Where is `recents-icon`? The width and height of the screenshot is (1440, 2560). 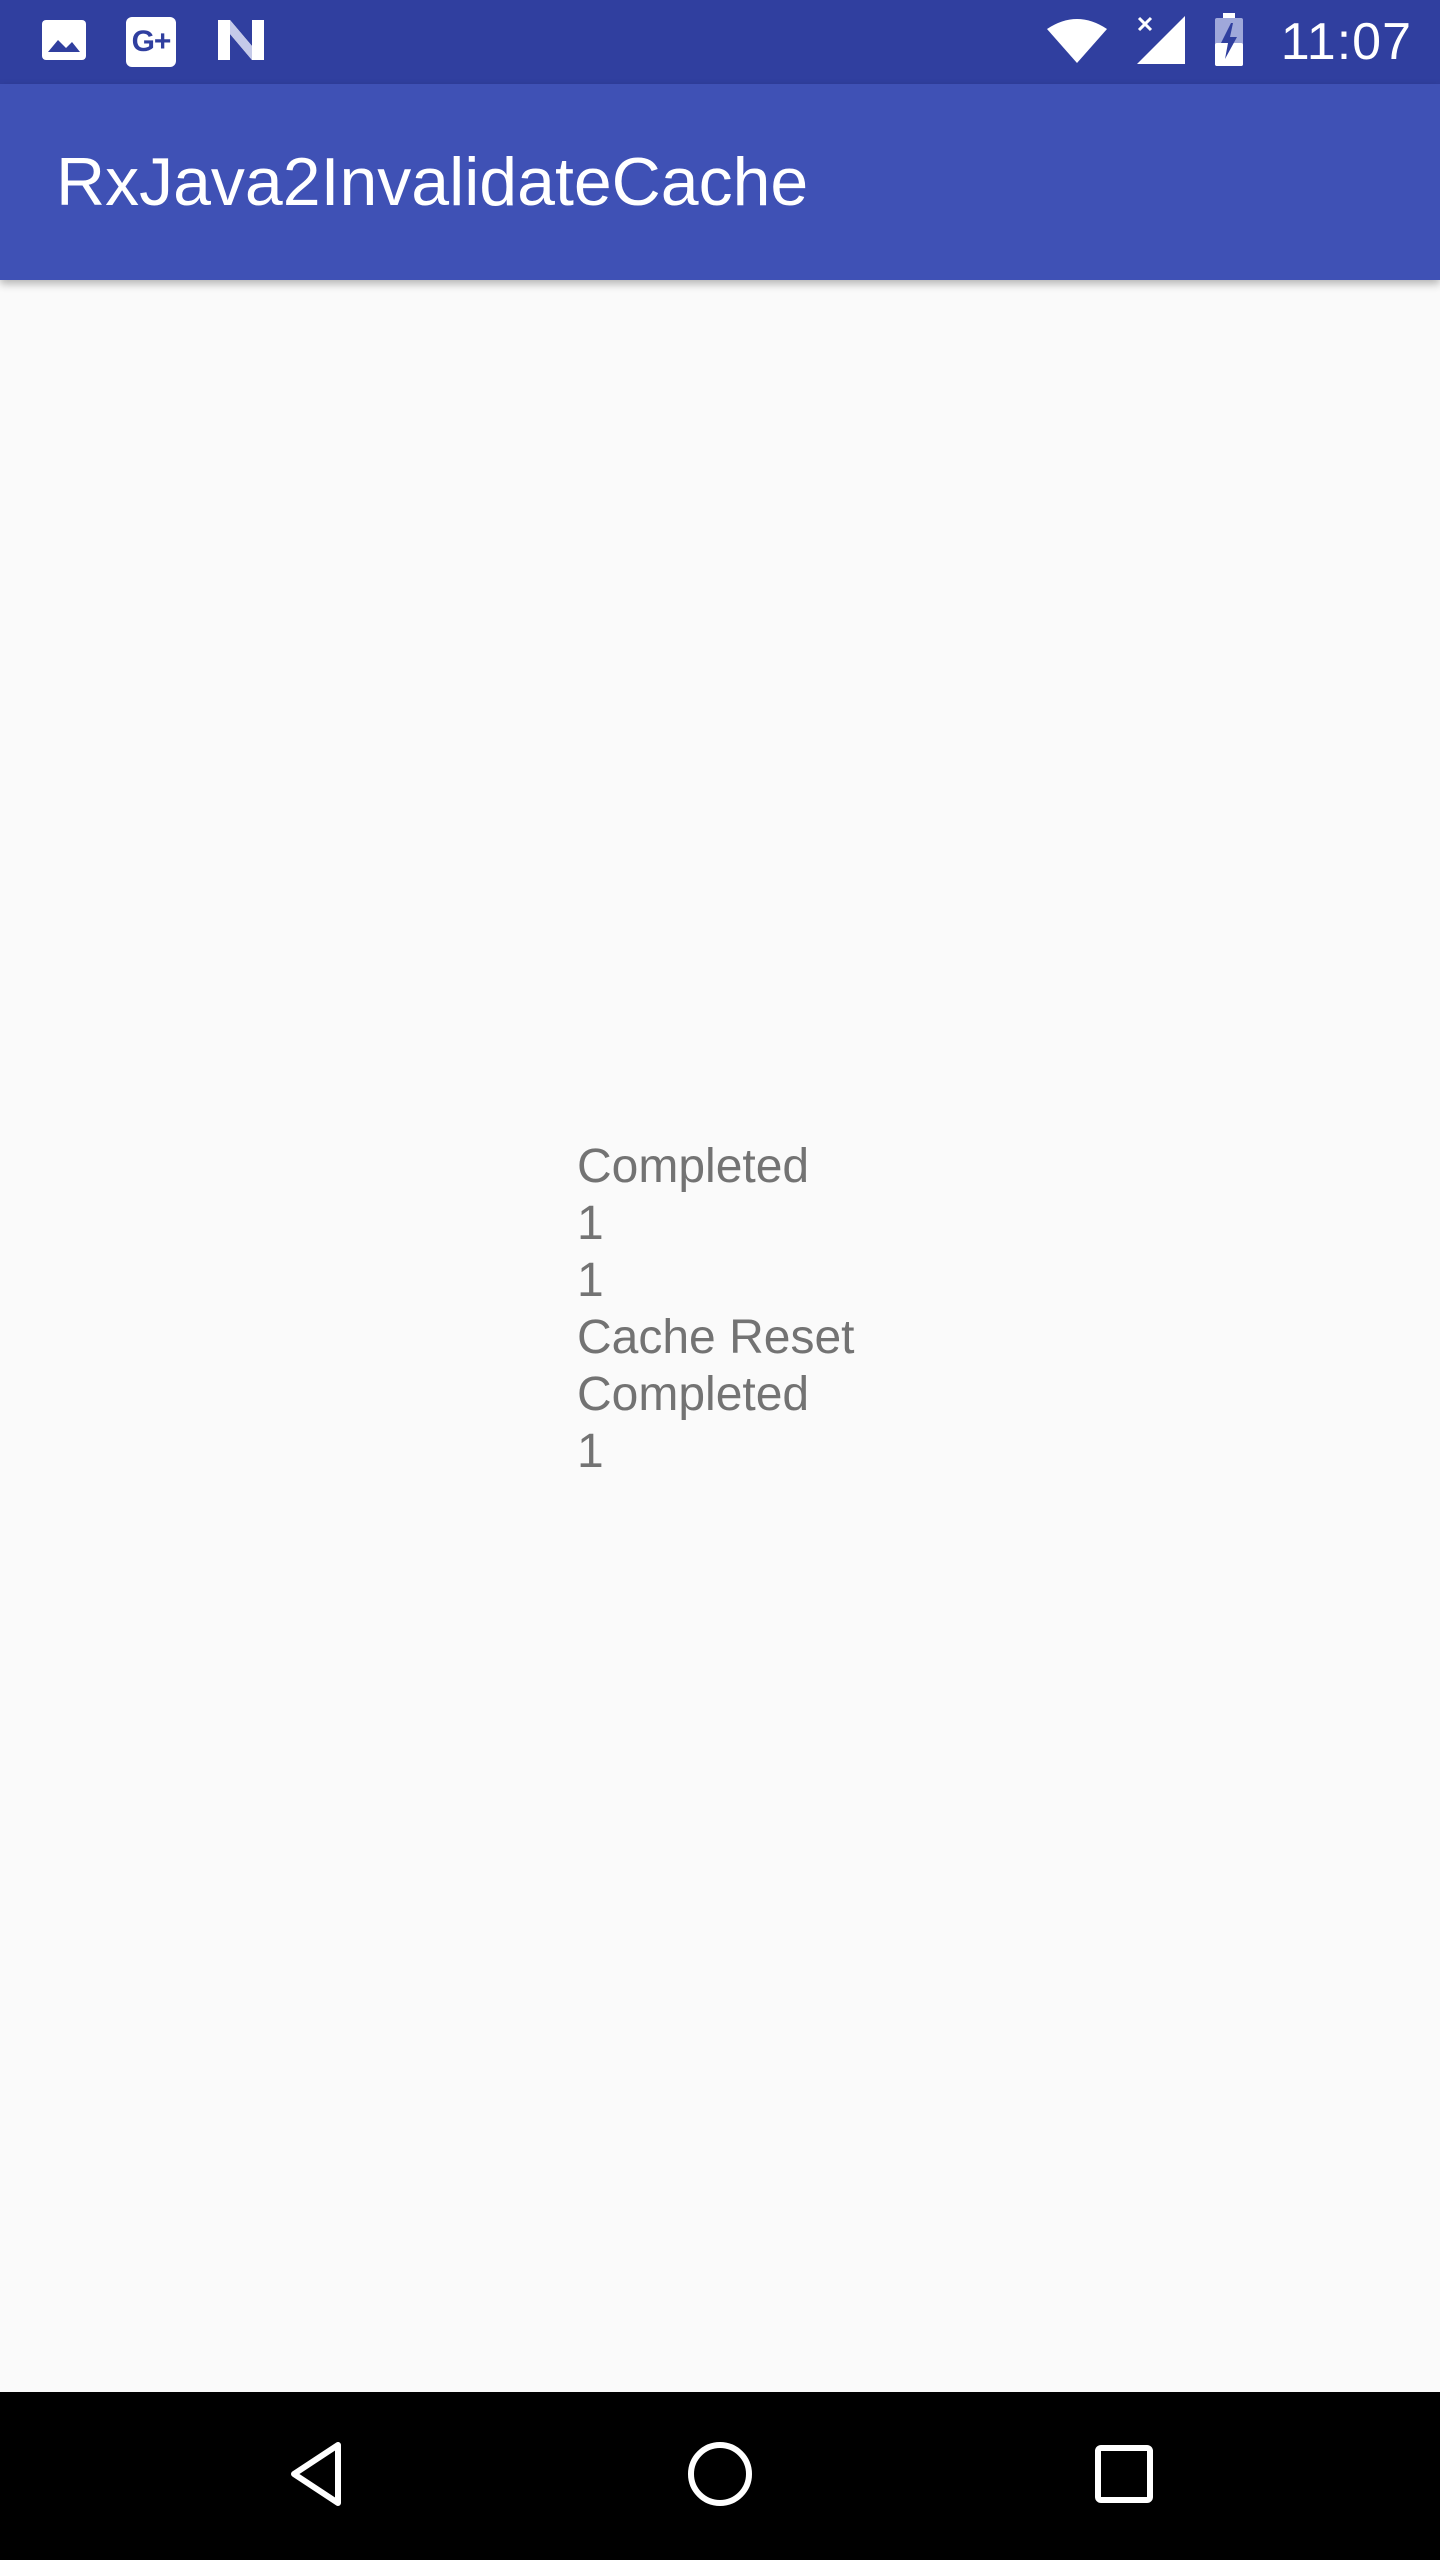 recents-icon is located at coordinates (1124, 2476).